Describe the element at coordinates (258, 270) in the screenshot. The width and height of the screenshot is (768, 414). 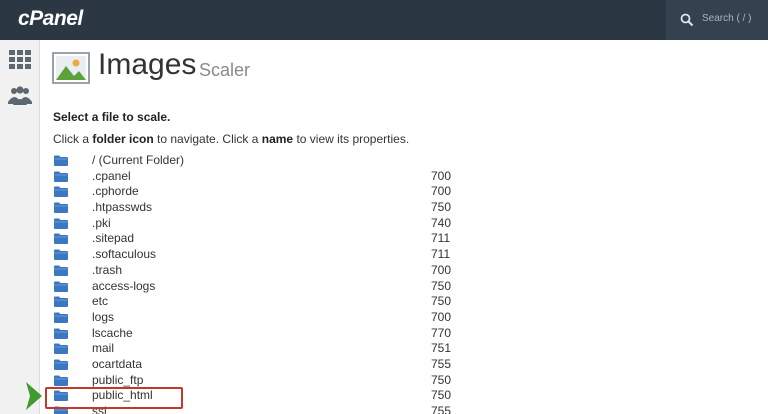
I see `file-row: .trash 700` at that location.